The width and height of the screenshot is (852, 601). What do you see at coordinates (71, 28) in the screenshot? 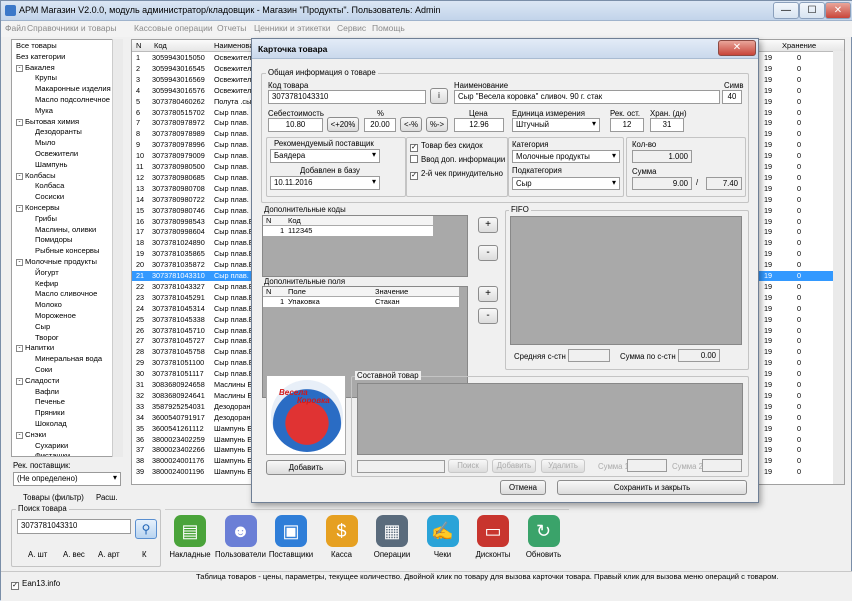
I see `menu-directories: Справочники и товары` at bounding box center [71, 28].